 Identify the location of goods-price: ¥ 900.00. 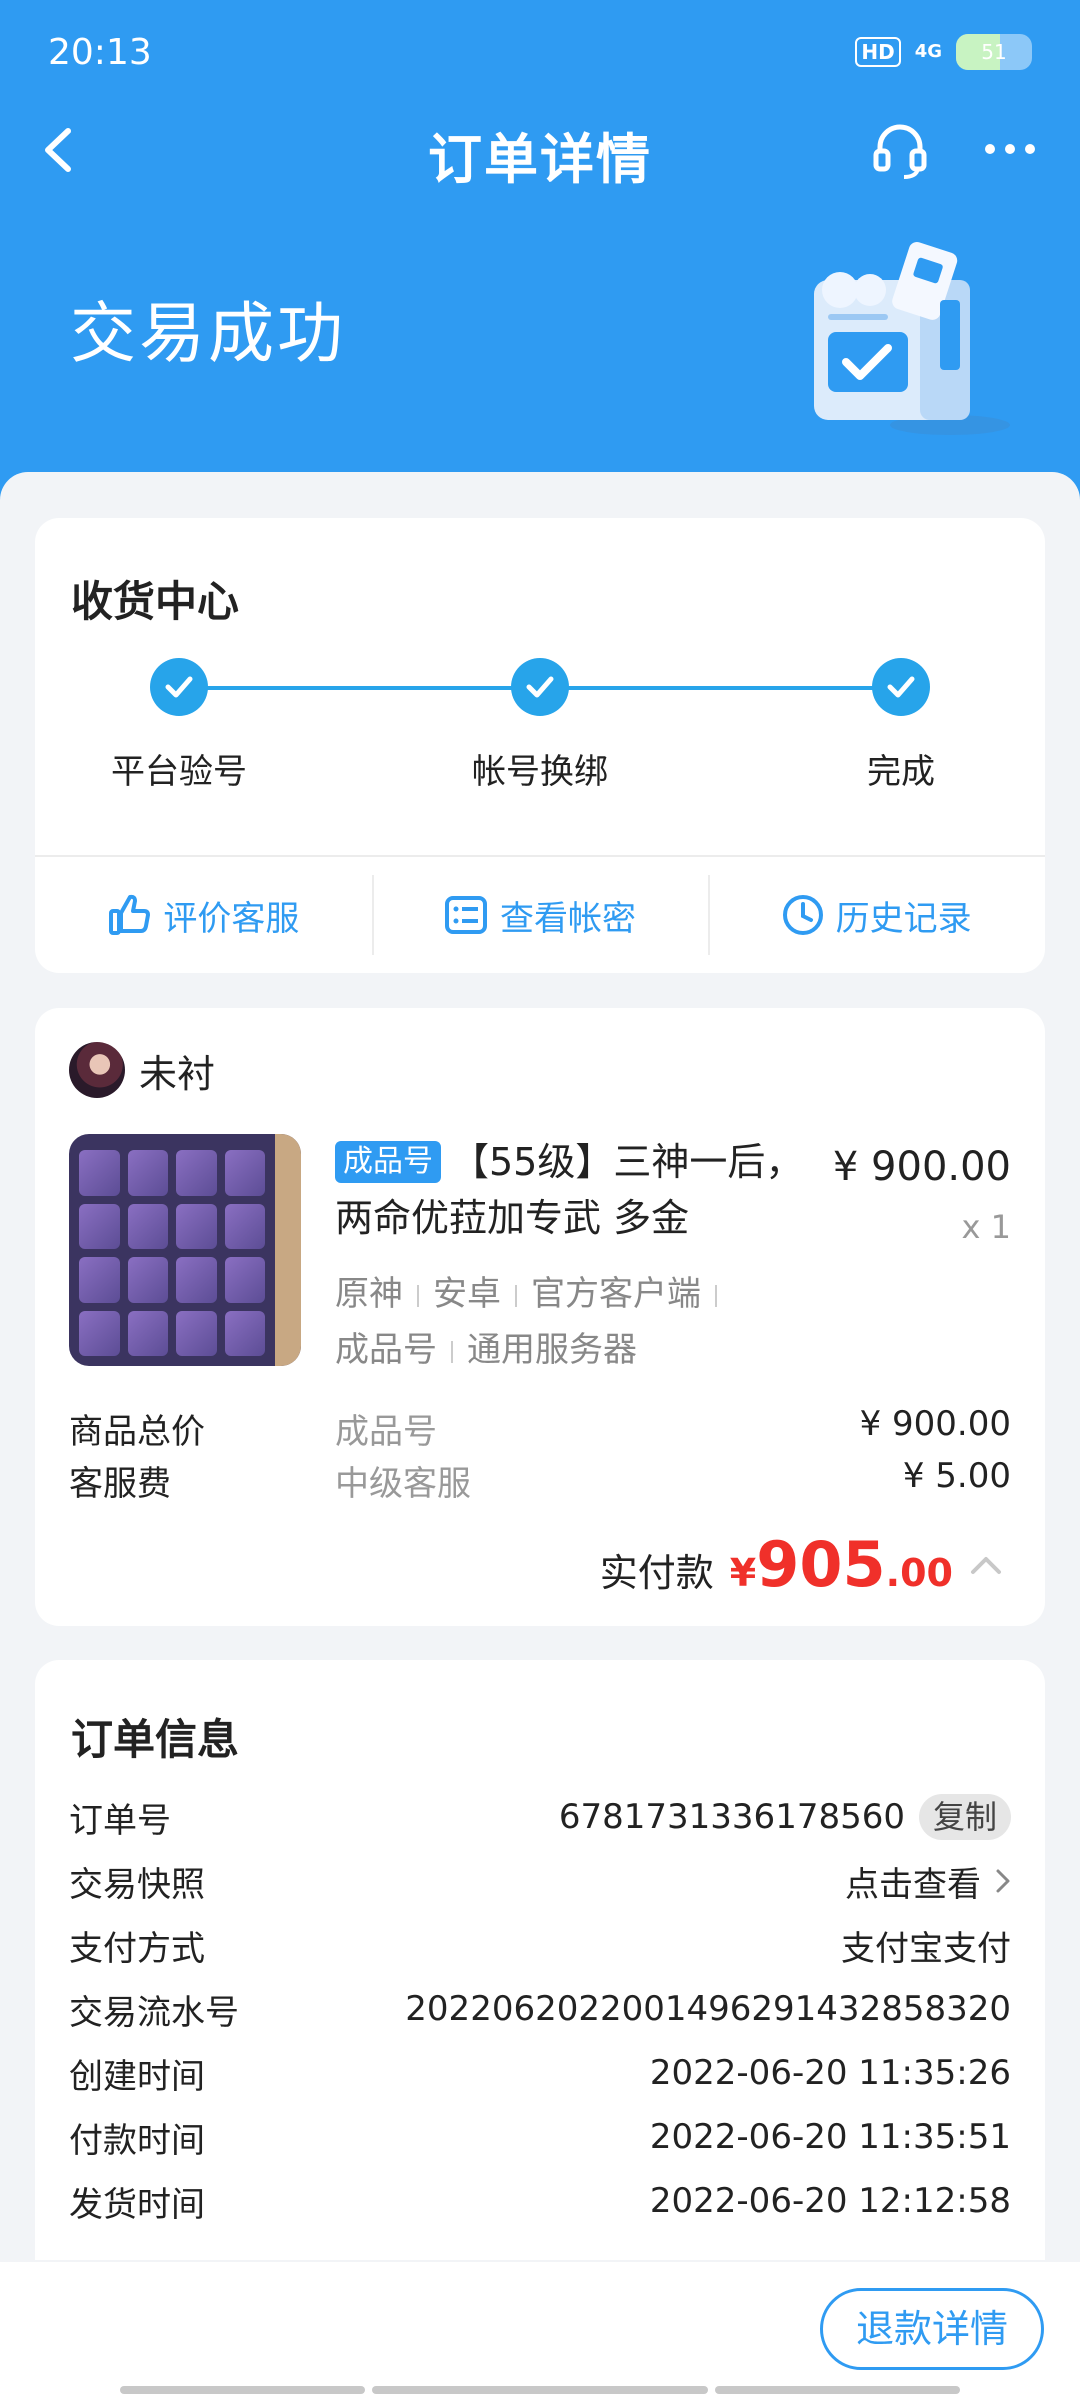
(921, 1167).